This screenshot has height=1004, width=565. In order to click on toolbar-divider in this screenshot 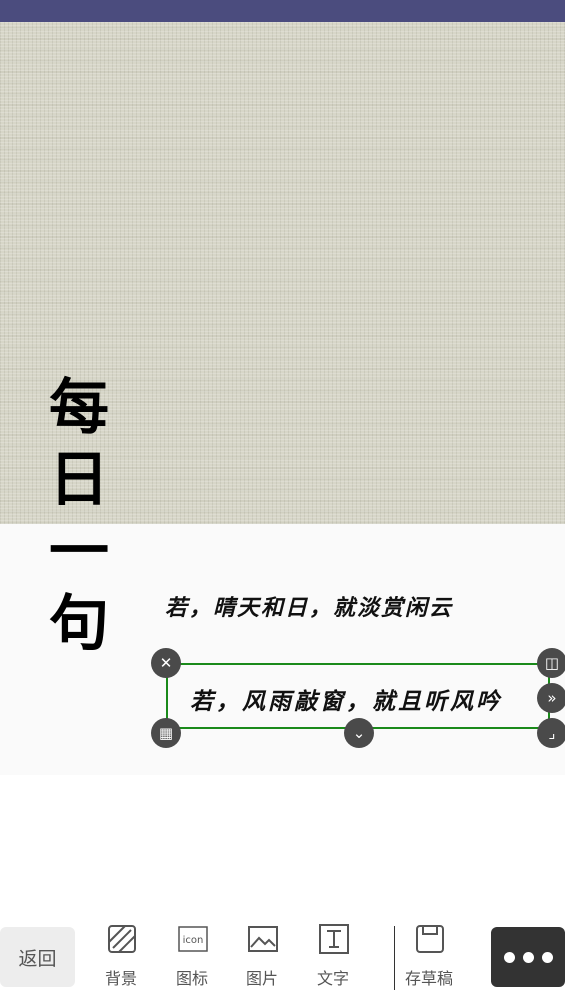, I will do `click(394, 958)`.